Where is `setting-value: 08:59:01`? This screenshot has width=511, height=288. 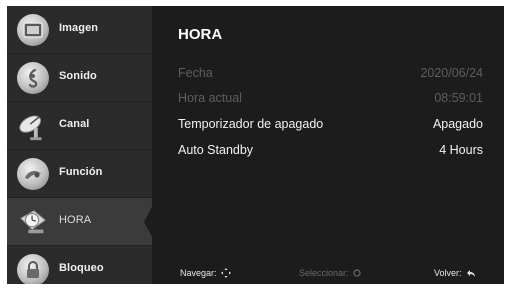
setting-value: 08:59:01 is located at coordinates (458, 98).